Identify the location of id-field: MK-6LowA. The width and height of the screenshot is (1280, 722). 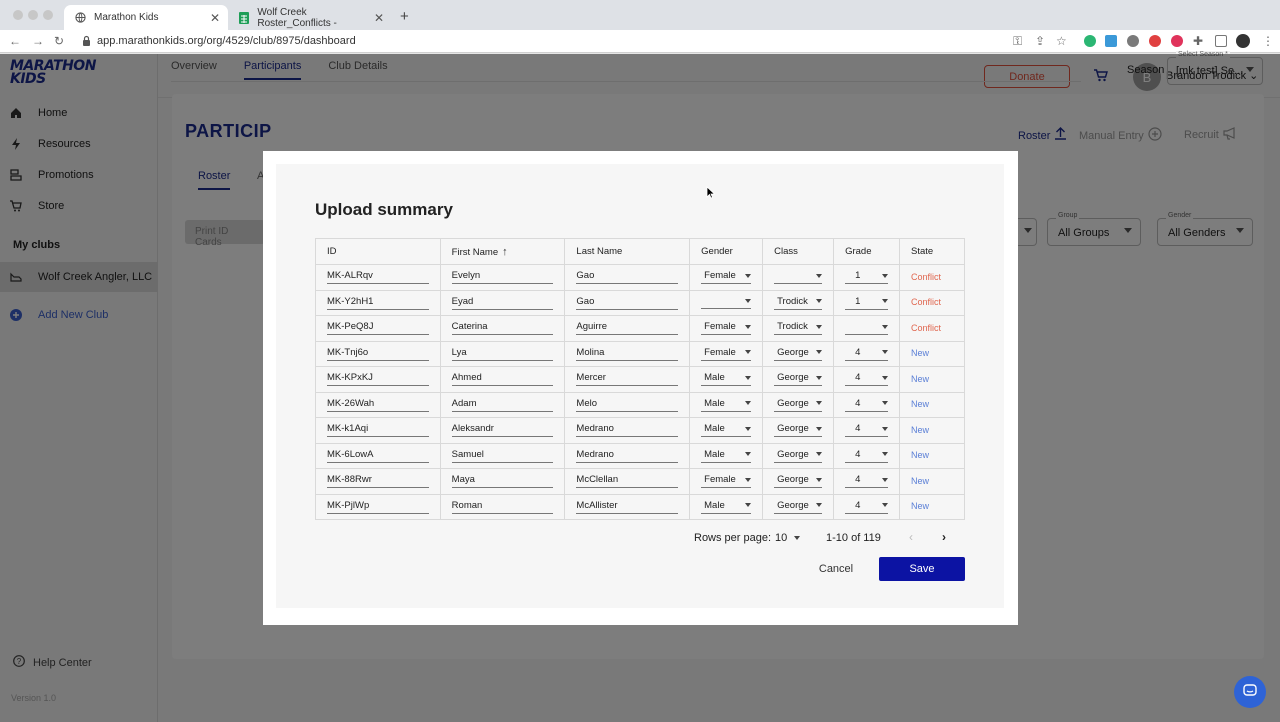
(378, 456).